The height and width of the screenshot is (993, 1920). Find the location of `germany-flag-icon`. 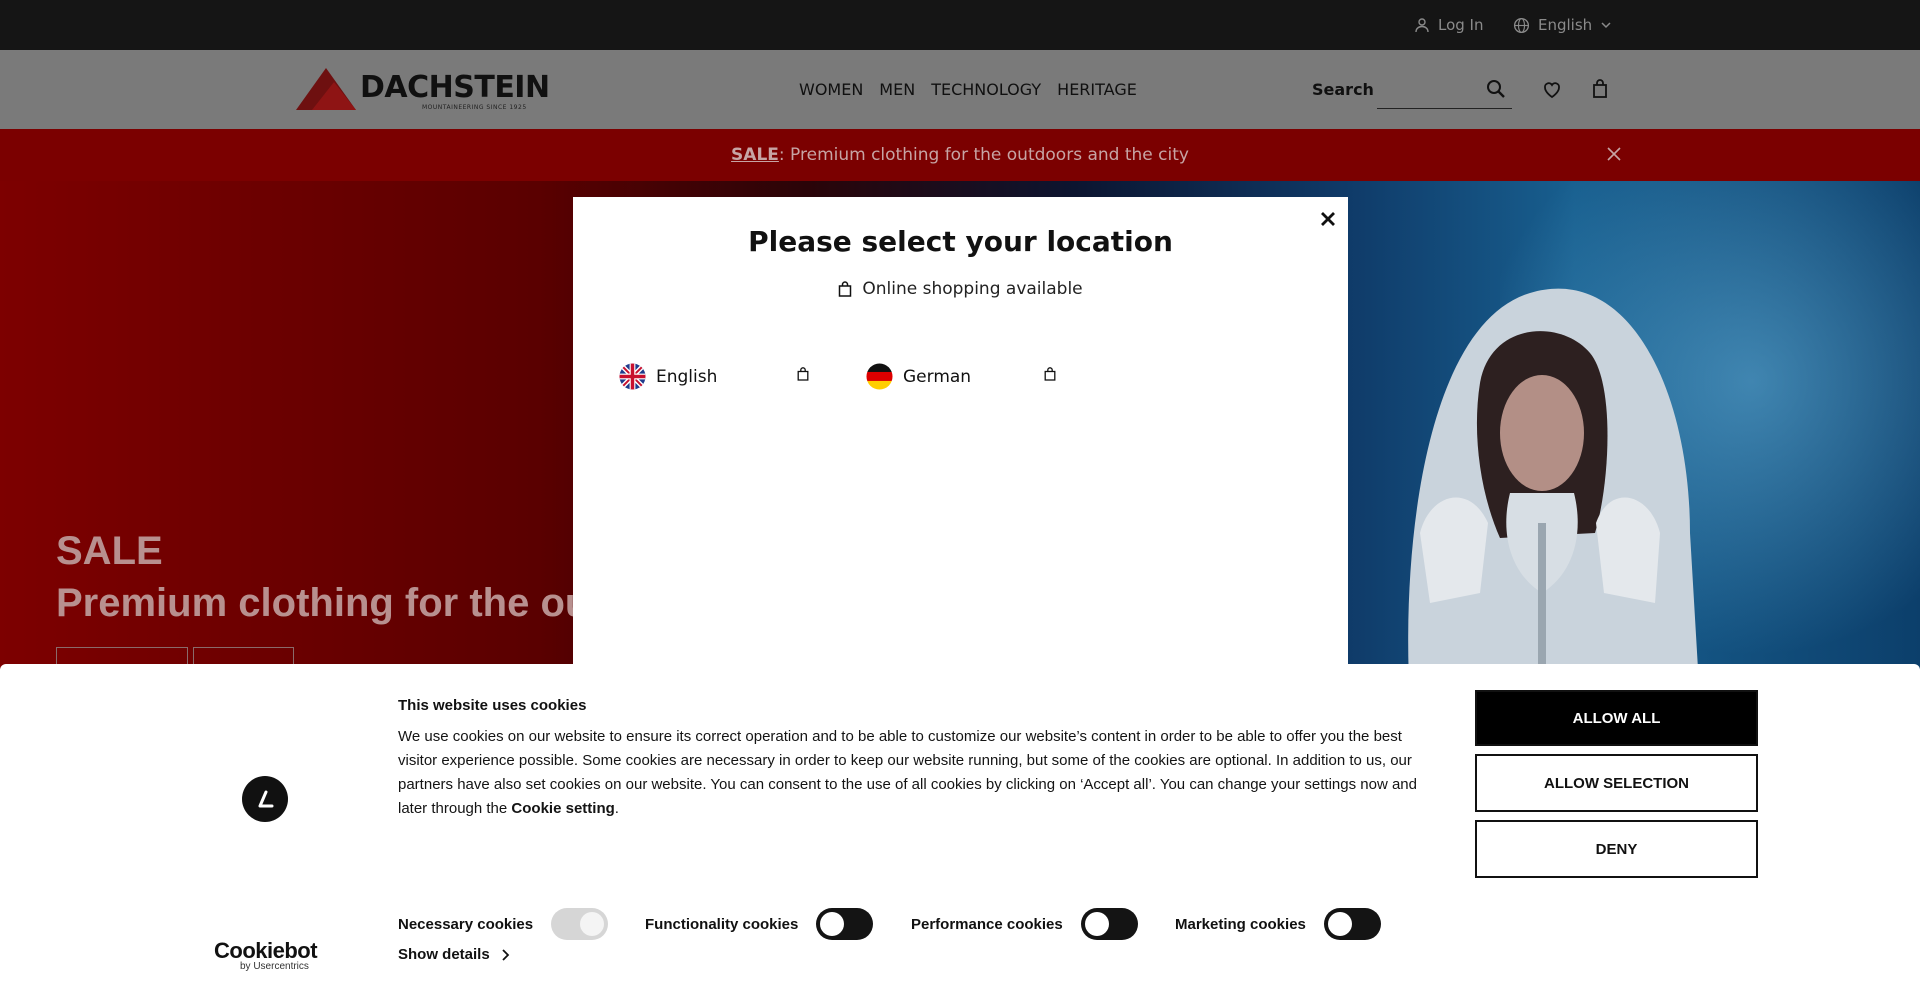

germany-flag-icon is located at coordinates (879, 376).